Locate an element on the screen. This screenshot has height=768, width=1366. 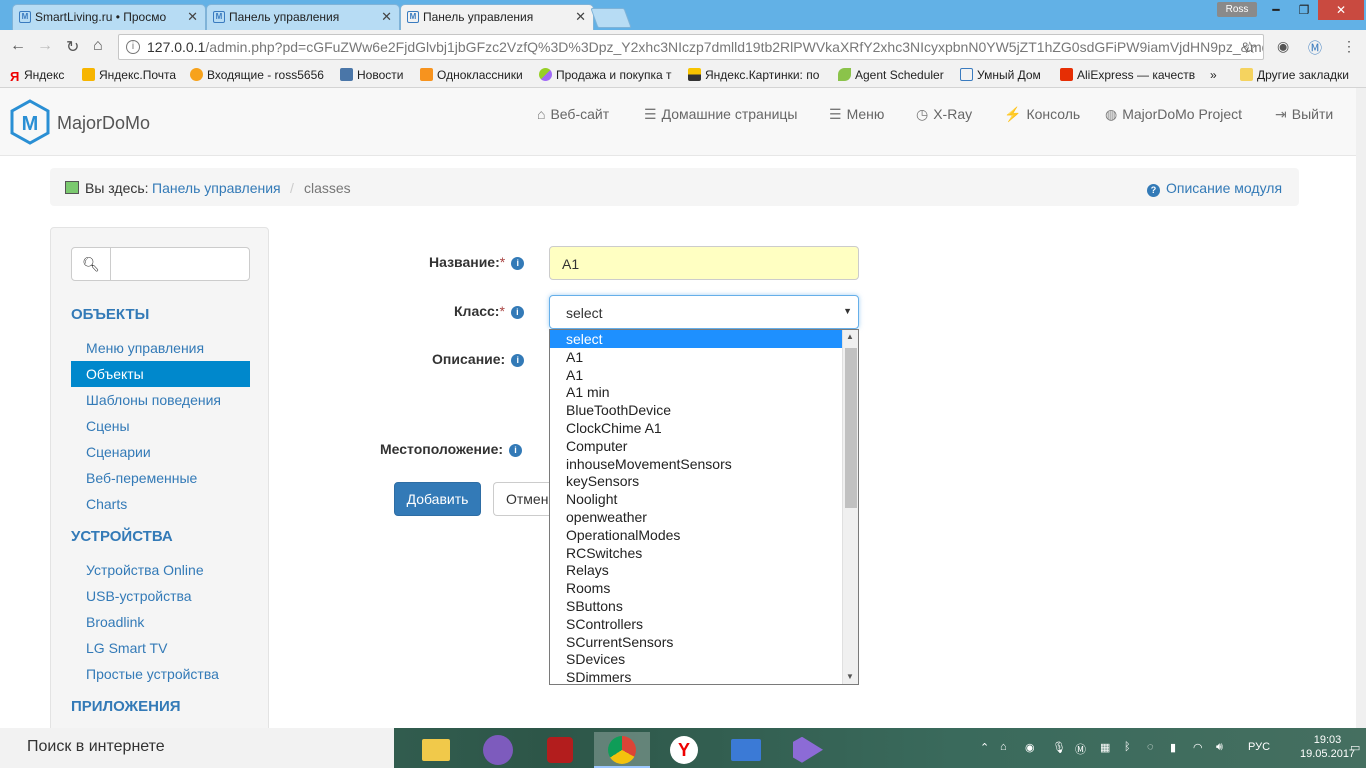
dropdown-option: BlueToothDevice is located at coordinates (696, 410).